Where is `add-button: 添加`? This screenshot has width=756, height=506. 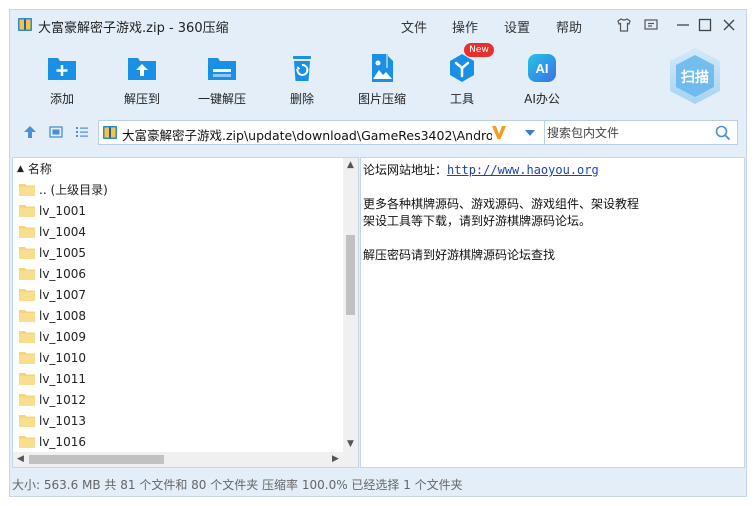 add-button: 添加 is located at coordinates (62, 78).